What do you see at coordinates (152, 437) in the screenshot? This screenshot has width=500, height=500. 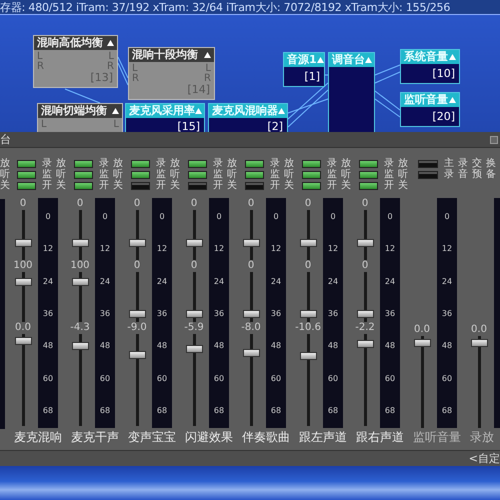 I see `channel-name: 变声宝宝` at bounding box center [152, 437].